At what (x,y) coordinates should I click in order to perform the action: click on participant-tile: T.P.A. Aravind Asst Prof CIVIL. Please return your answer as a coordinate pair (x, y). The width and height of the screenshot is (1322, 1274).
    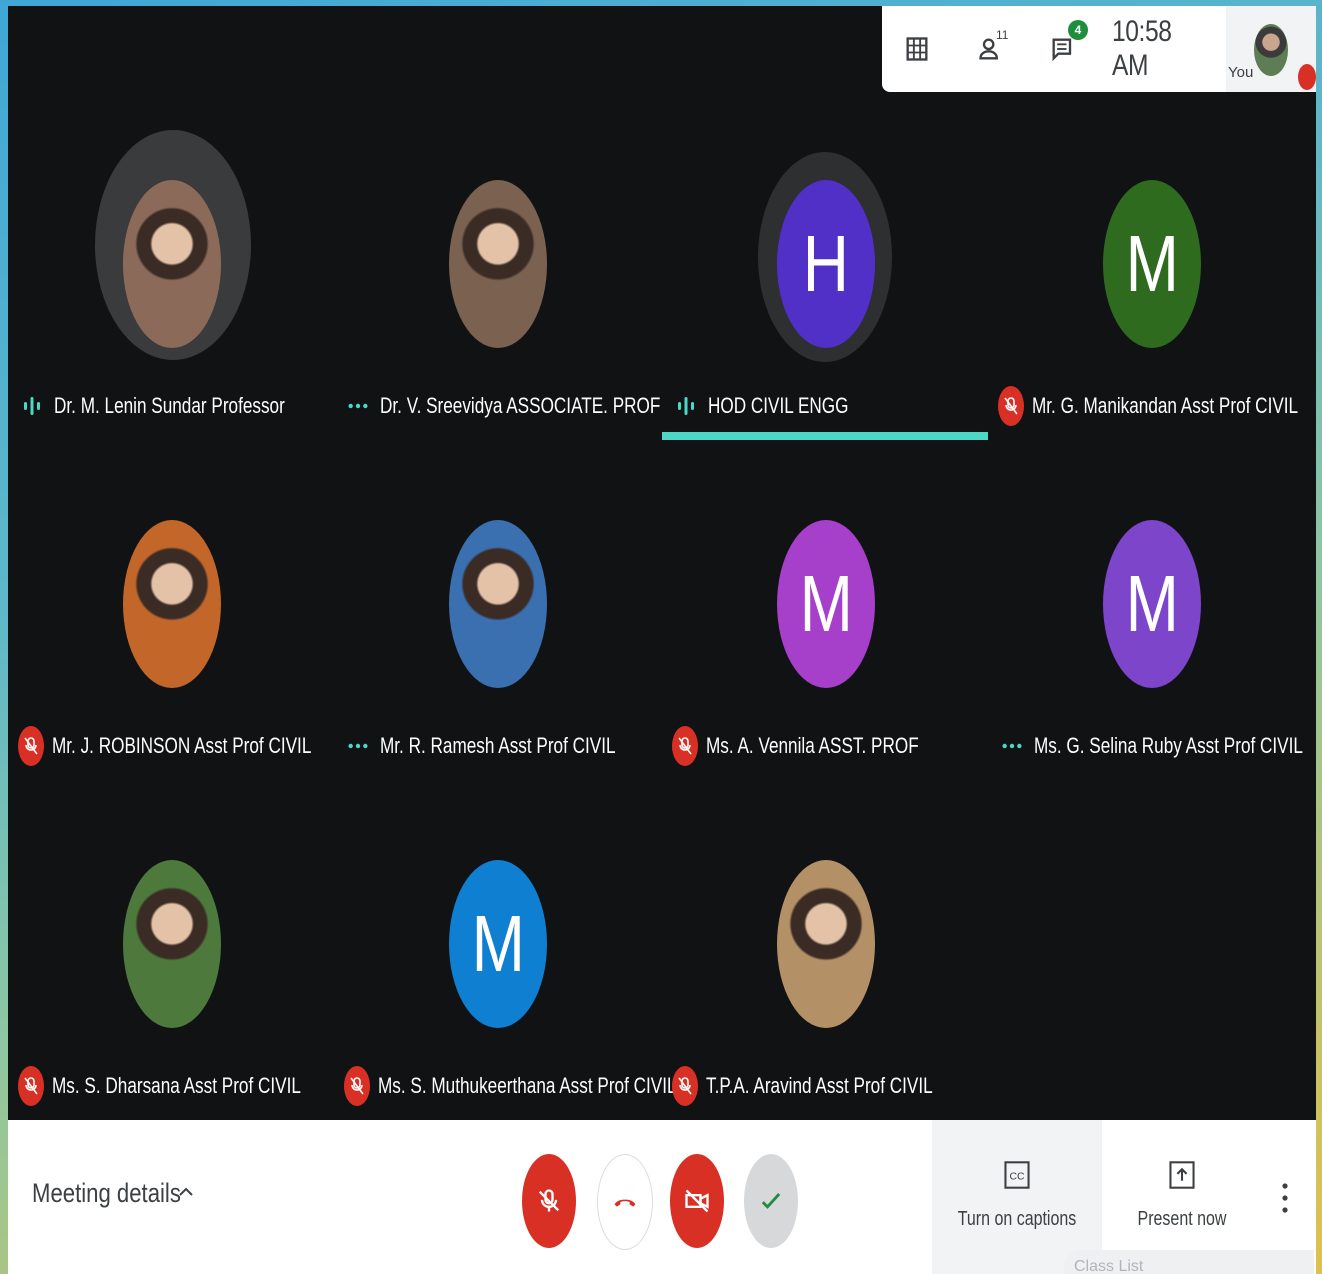
    Looking at the image, I should click on (825, 896).